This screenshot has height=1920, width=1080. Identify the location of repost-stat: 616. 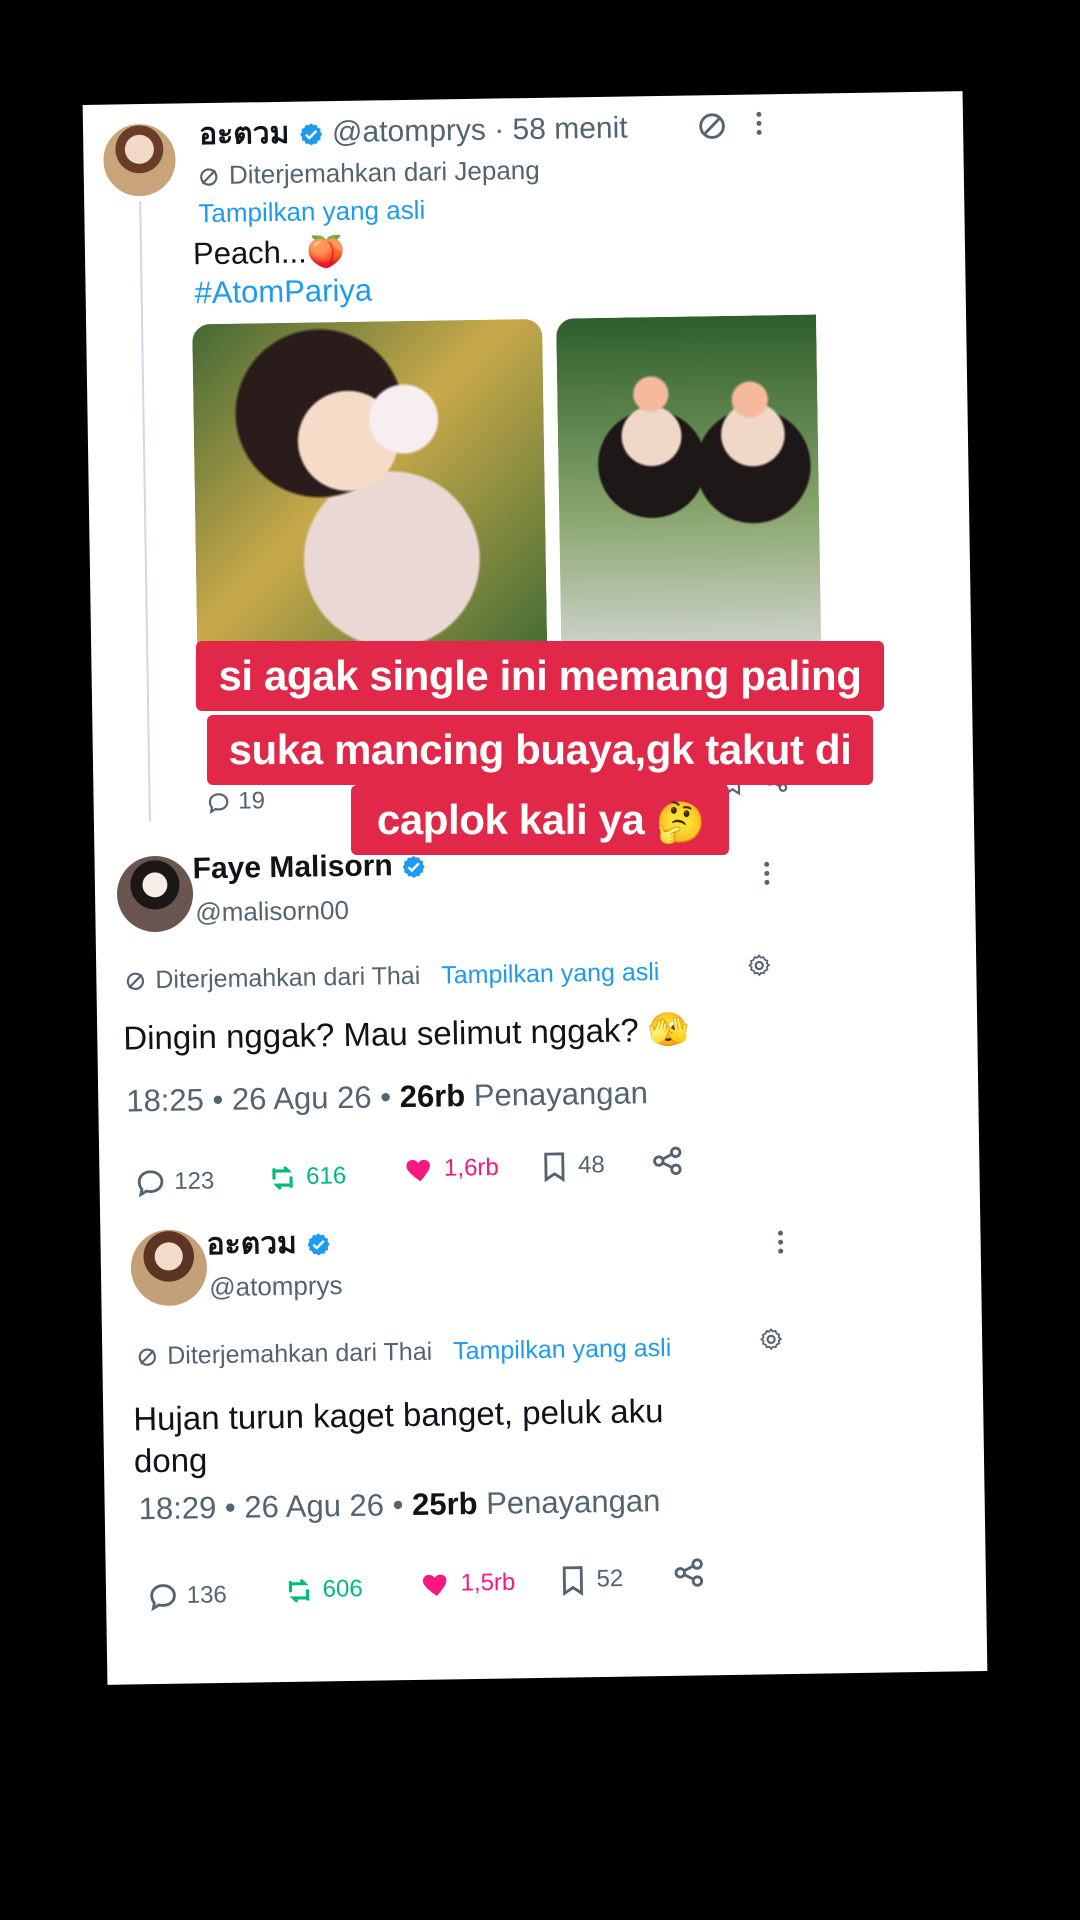
(305, 1177).